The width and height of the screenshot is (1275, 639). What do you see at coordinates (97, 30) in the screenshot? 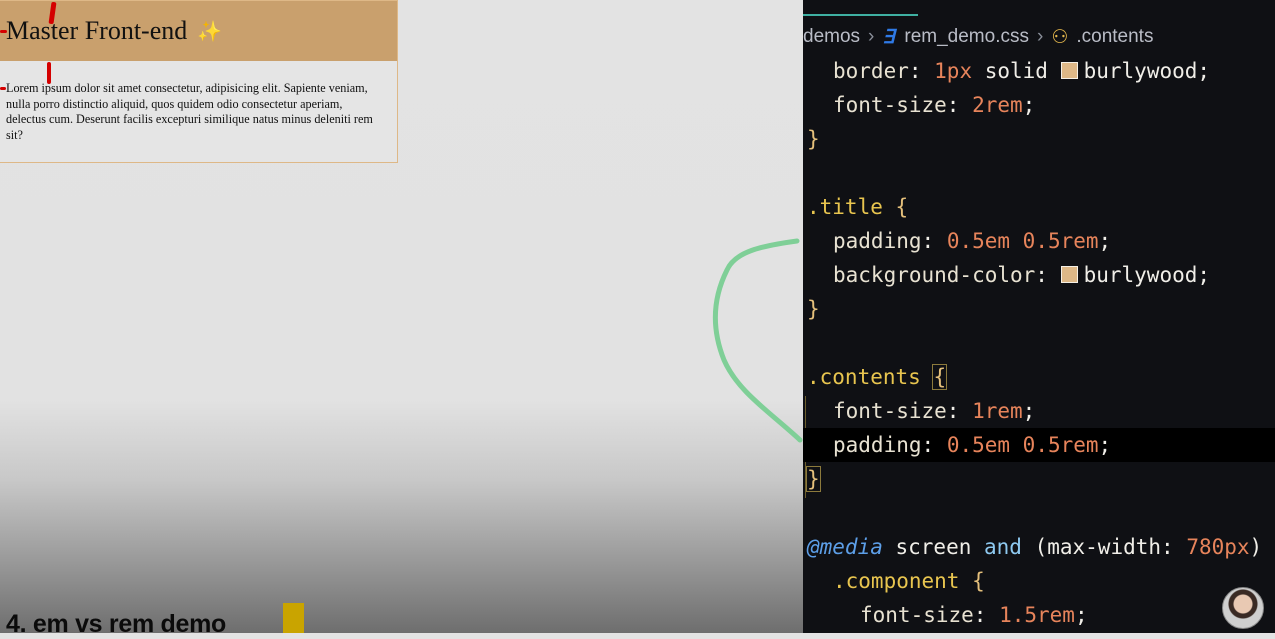
I see `title-text: Master Front-end` at bounding box center [97, 30].